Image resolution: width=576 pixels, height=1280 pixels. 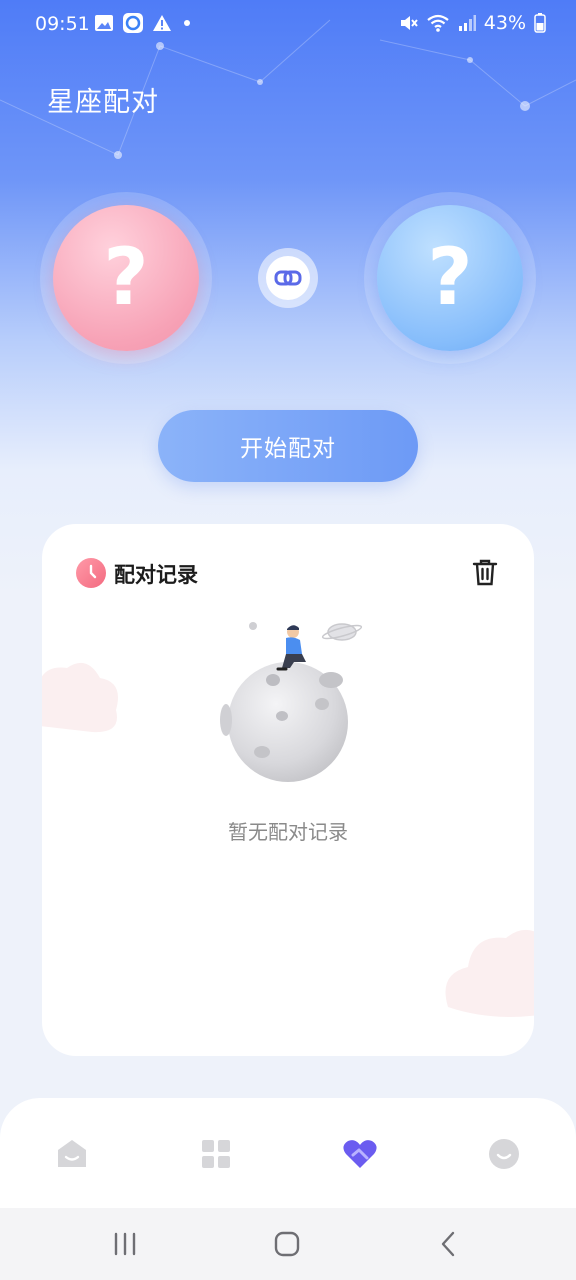 I want to click on heart-pair-icon, so click(x=360, y=1154).